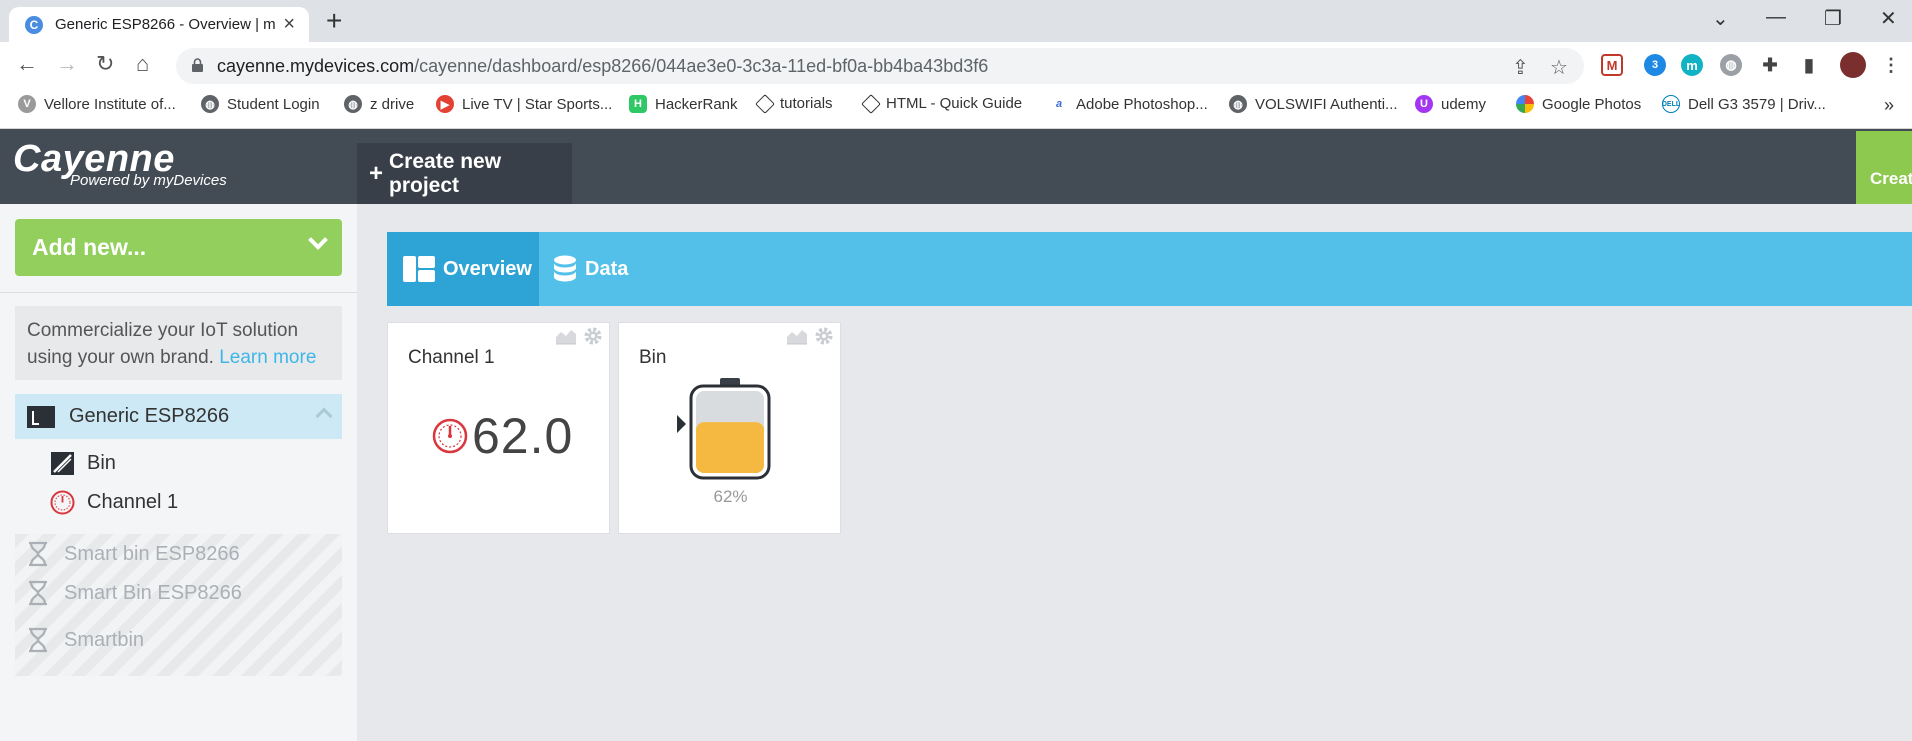 Image resolution: width=1912 pixels, height=741 pixels. I want to click on dell-icon: DELL, so click(1671, 104).